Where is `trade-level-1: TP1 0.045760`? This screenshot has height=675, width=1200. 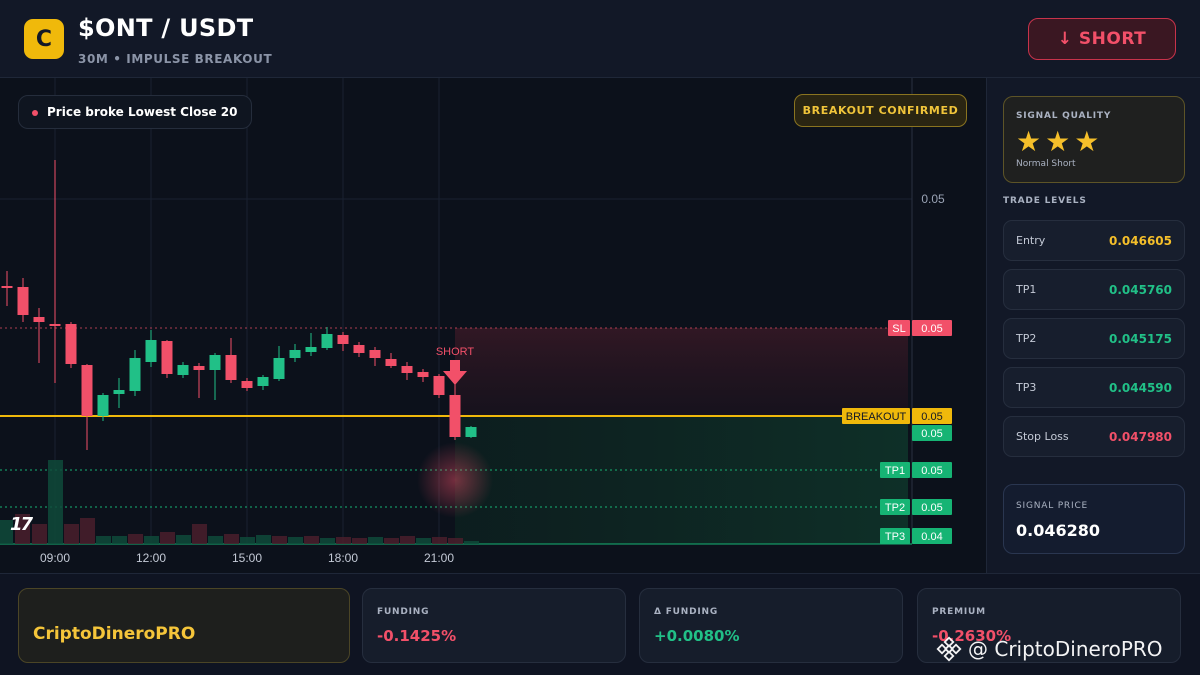
trade-level-1: TP1 0.045760 is located at coordinates (1094, 289).